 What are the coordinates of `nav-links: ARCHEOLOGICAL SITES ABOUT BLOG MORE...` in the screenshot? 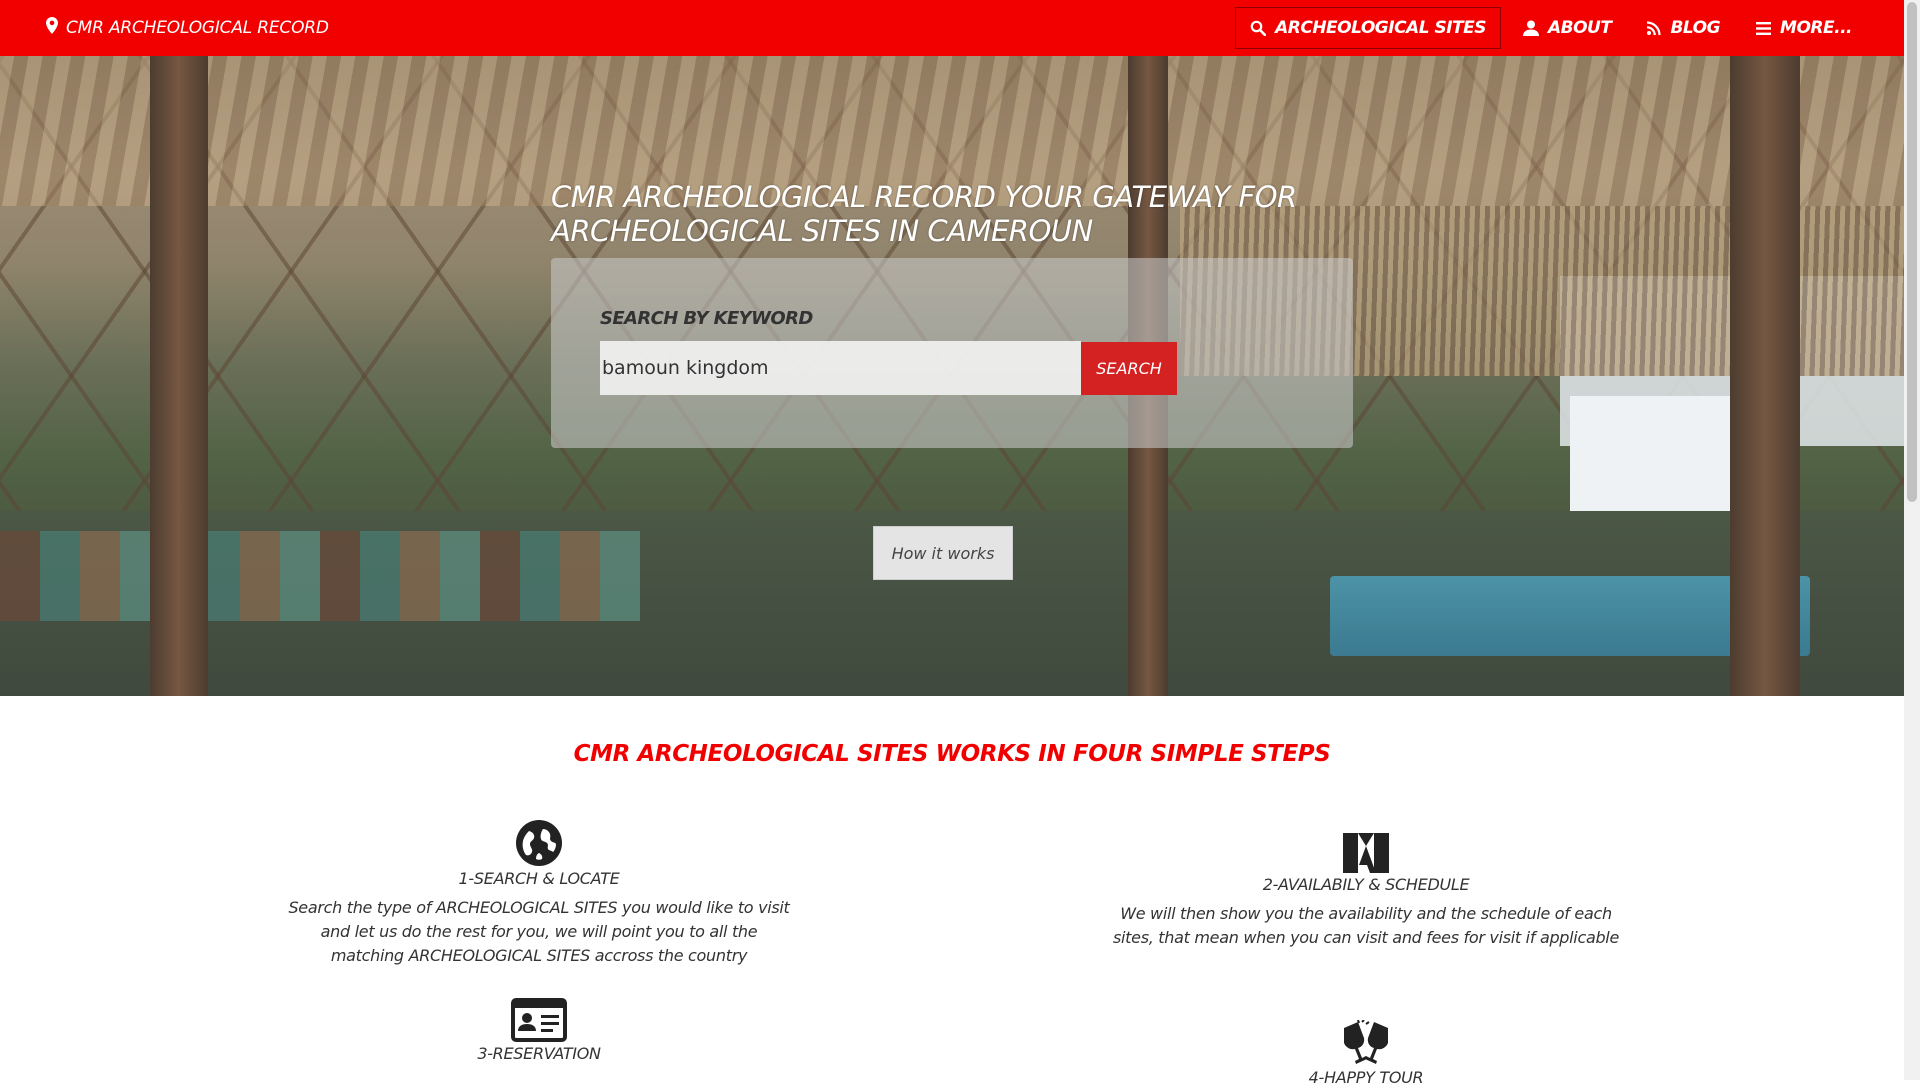 It's located at (1546, 28).